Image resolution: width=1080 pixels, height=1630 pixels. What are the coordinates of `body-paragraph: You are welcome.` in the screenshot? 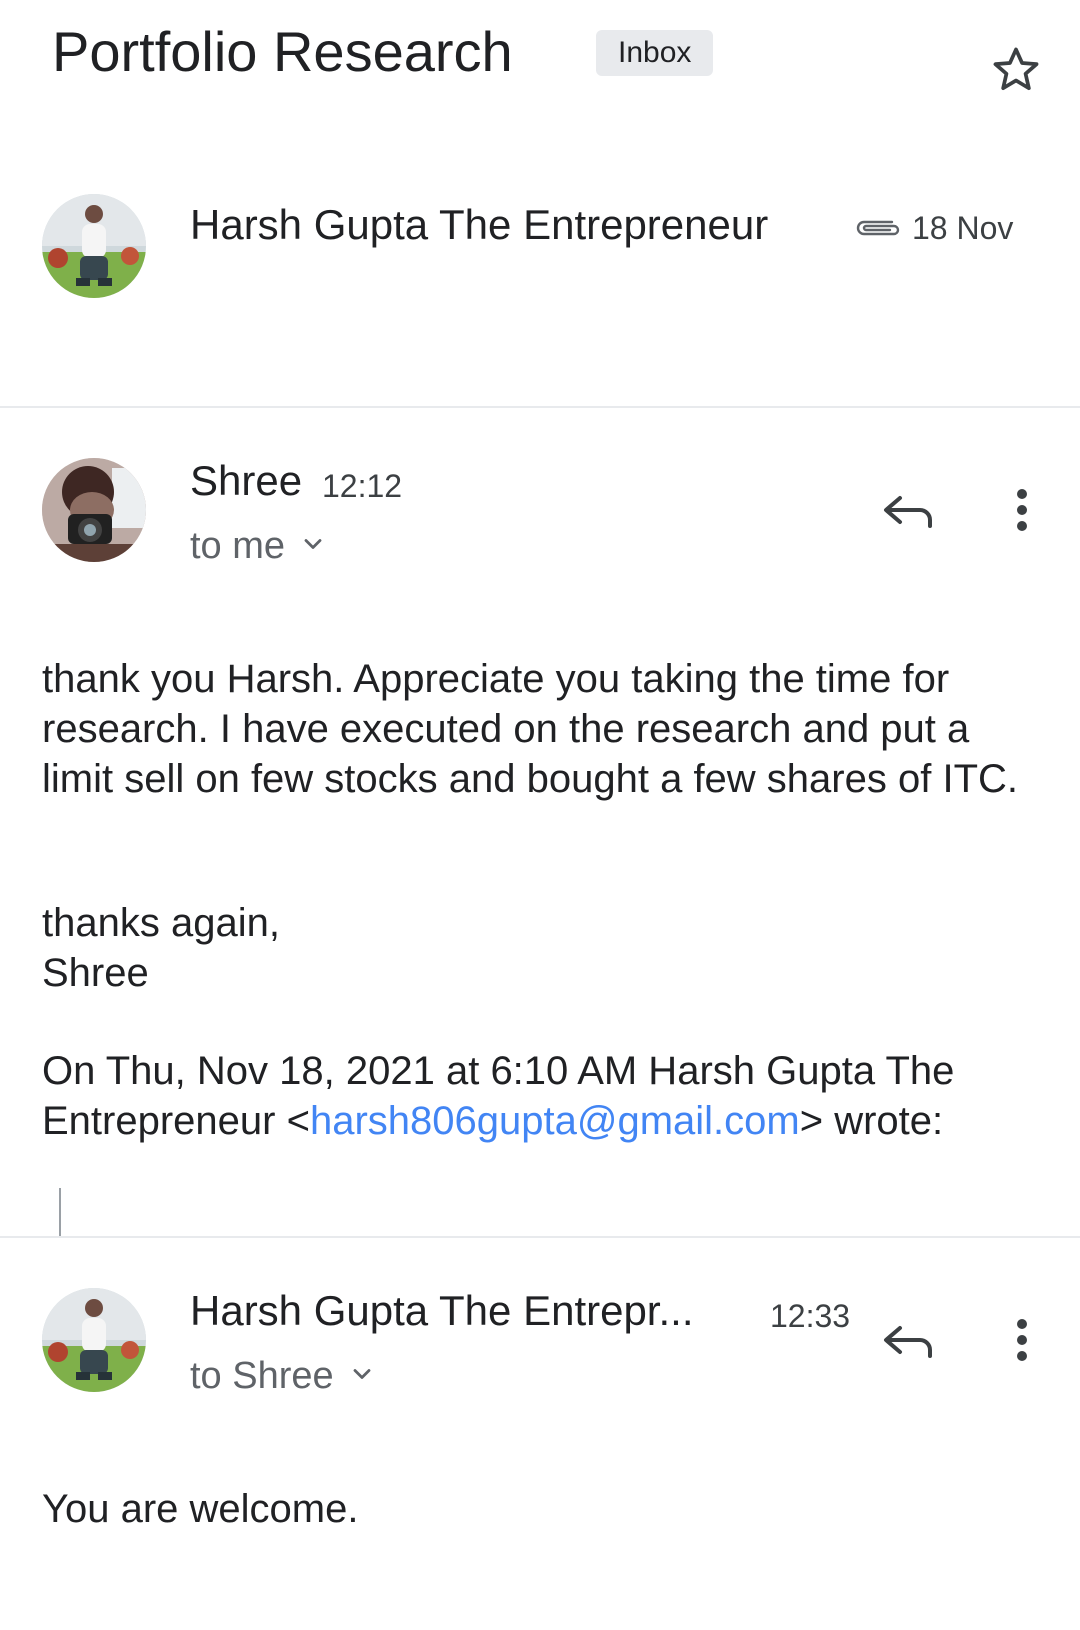 It's located at (200, 1509).